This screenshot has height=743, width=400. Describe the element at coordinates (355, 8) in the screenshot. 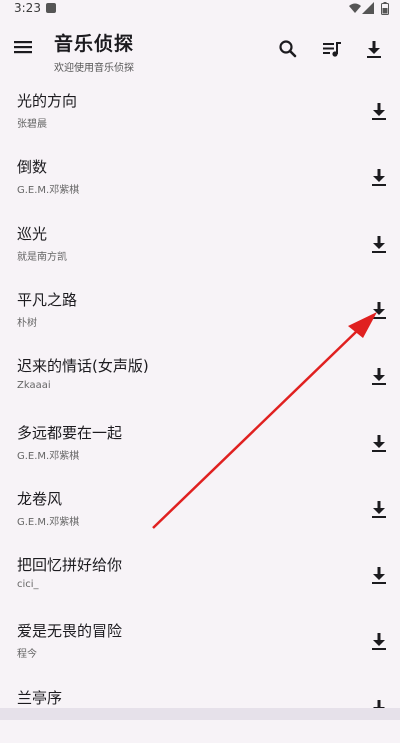

I see `wifi-icon` at that location.